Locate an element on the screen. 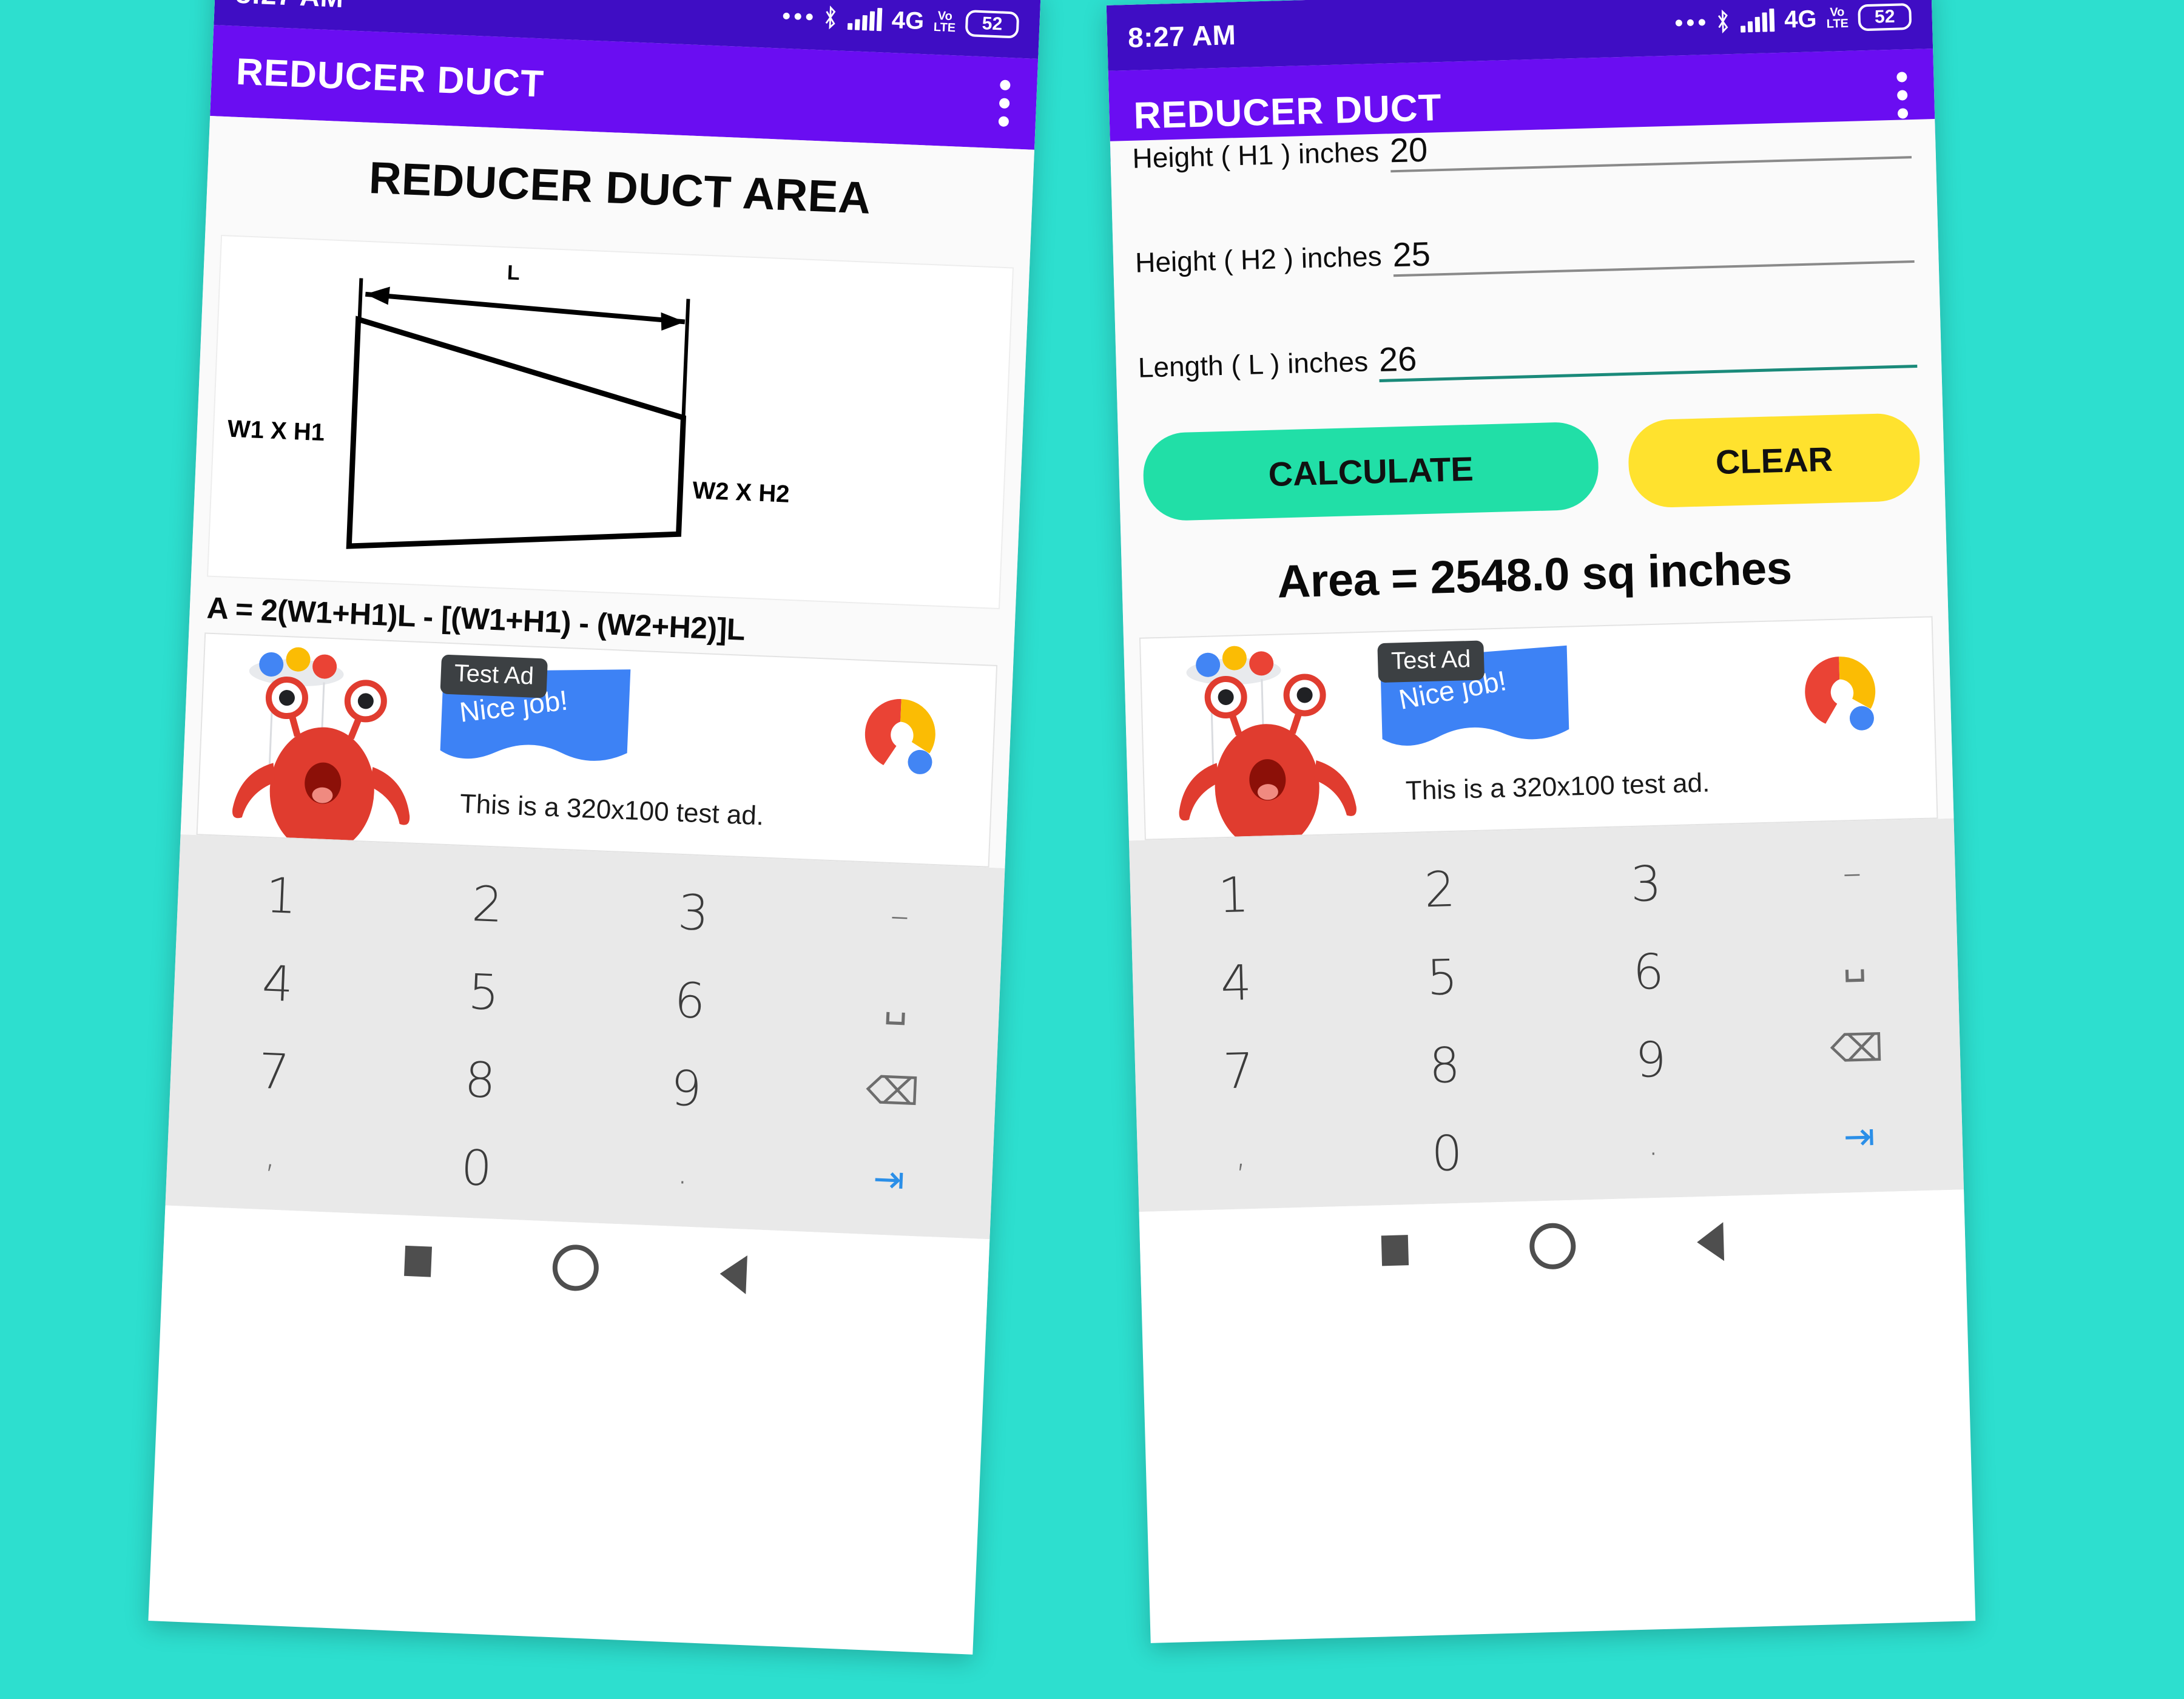 The width and height of the screenshot is (2184, 1699). field-label: Height ( H1 ) inches is located at coordinates (1255, 154).